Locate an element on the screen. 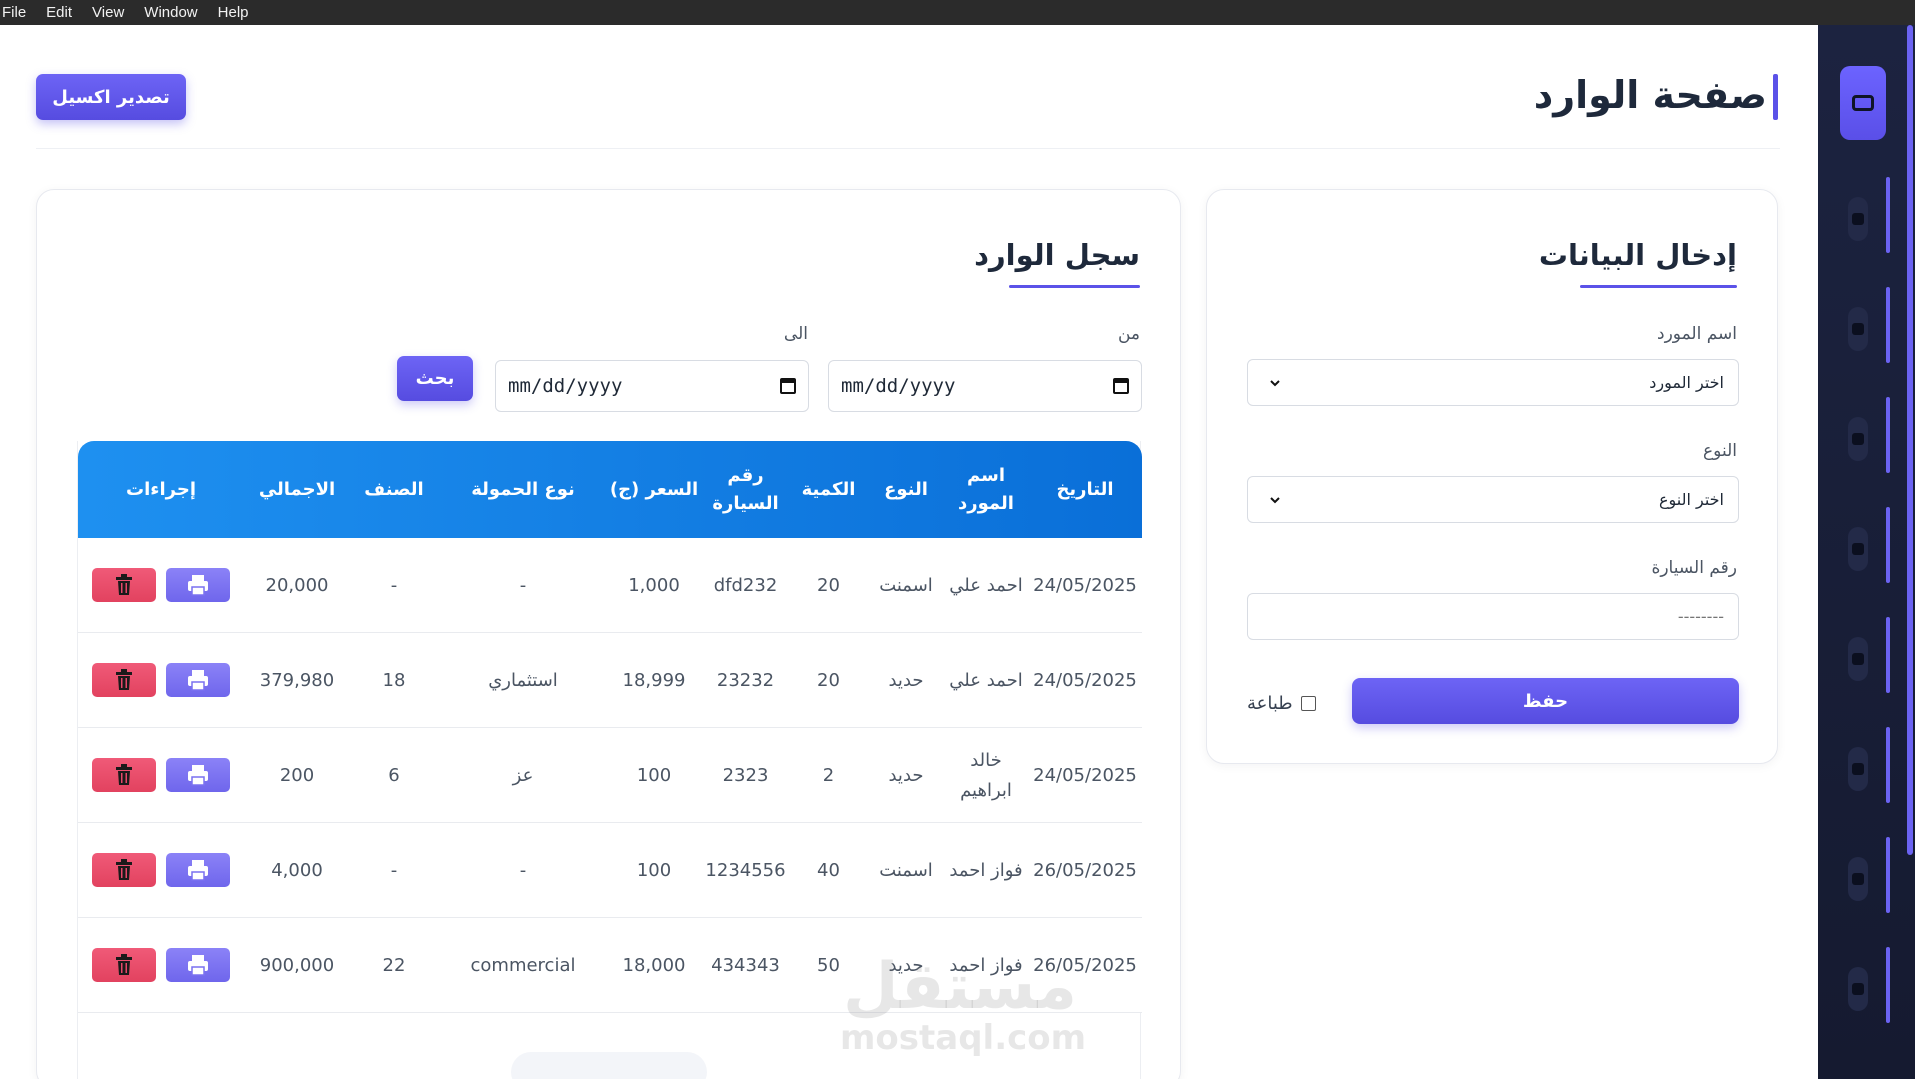 The height and width of the screenshot is (1079, 1915). send-icon is located at coordinates (1858, 219).